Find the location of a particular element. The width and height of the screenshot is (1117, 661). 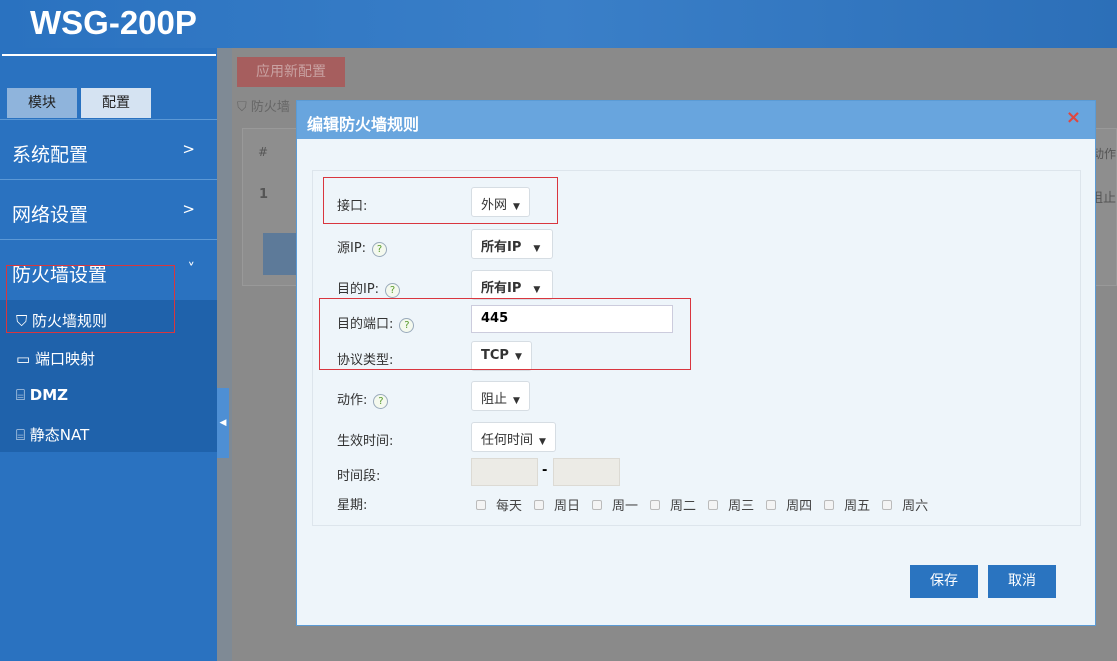

day-label: 周六 is located at coordinates (915, 506).